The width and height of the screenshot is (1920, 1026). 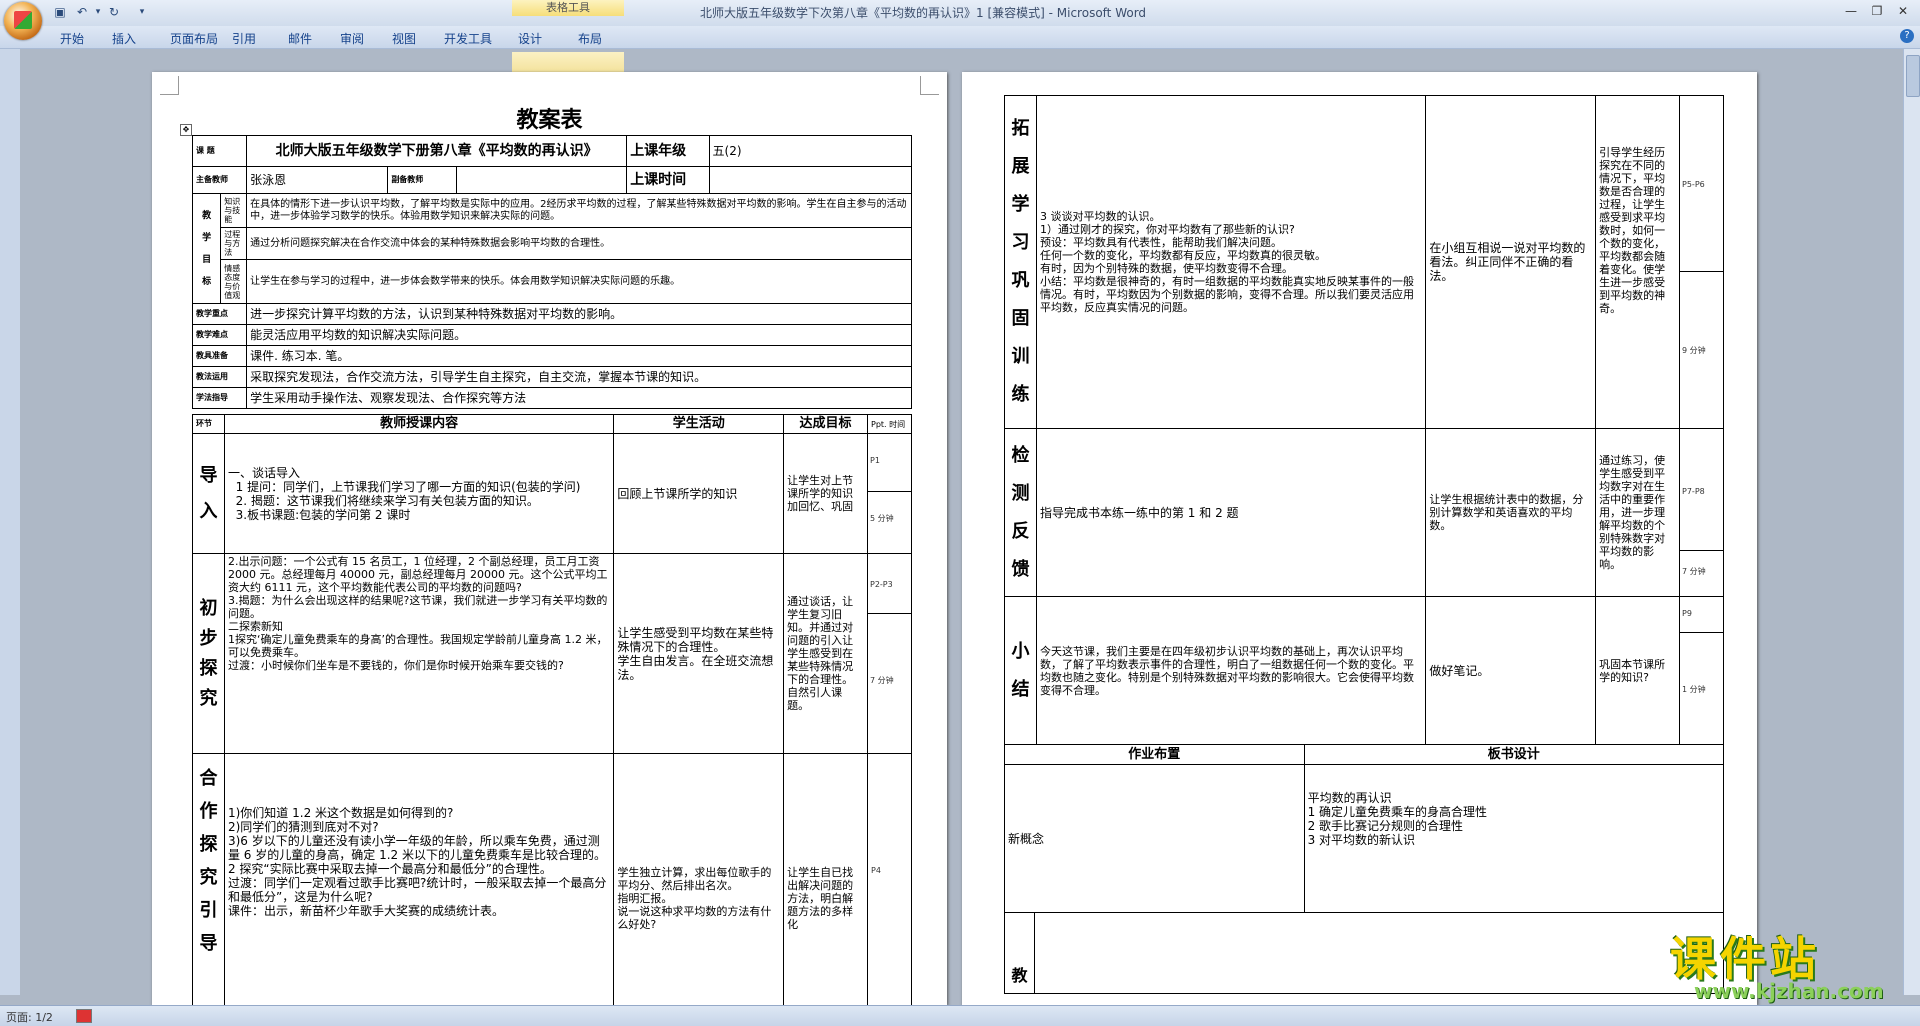 I want to click on board-label: 板书设计, so click(x=1514, y=754).